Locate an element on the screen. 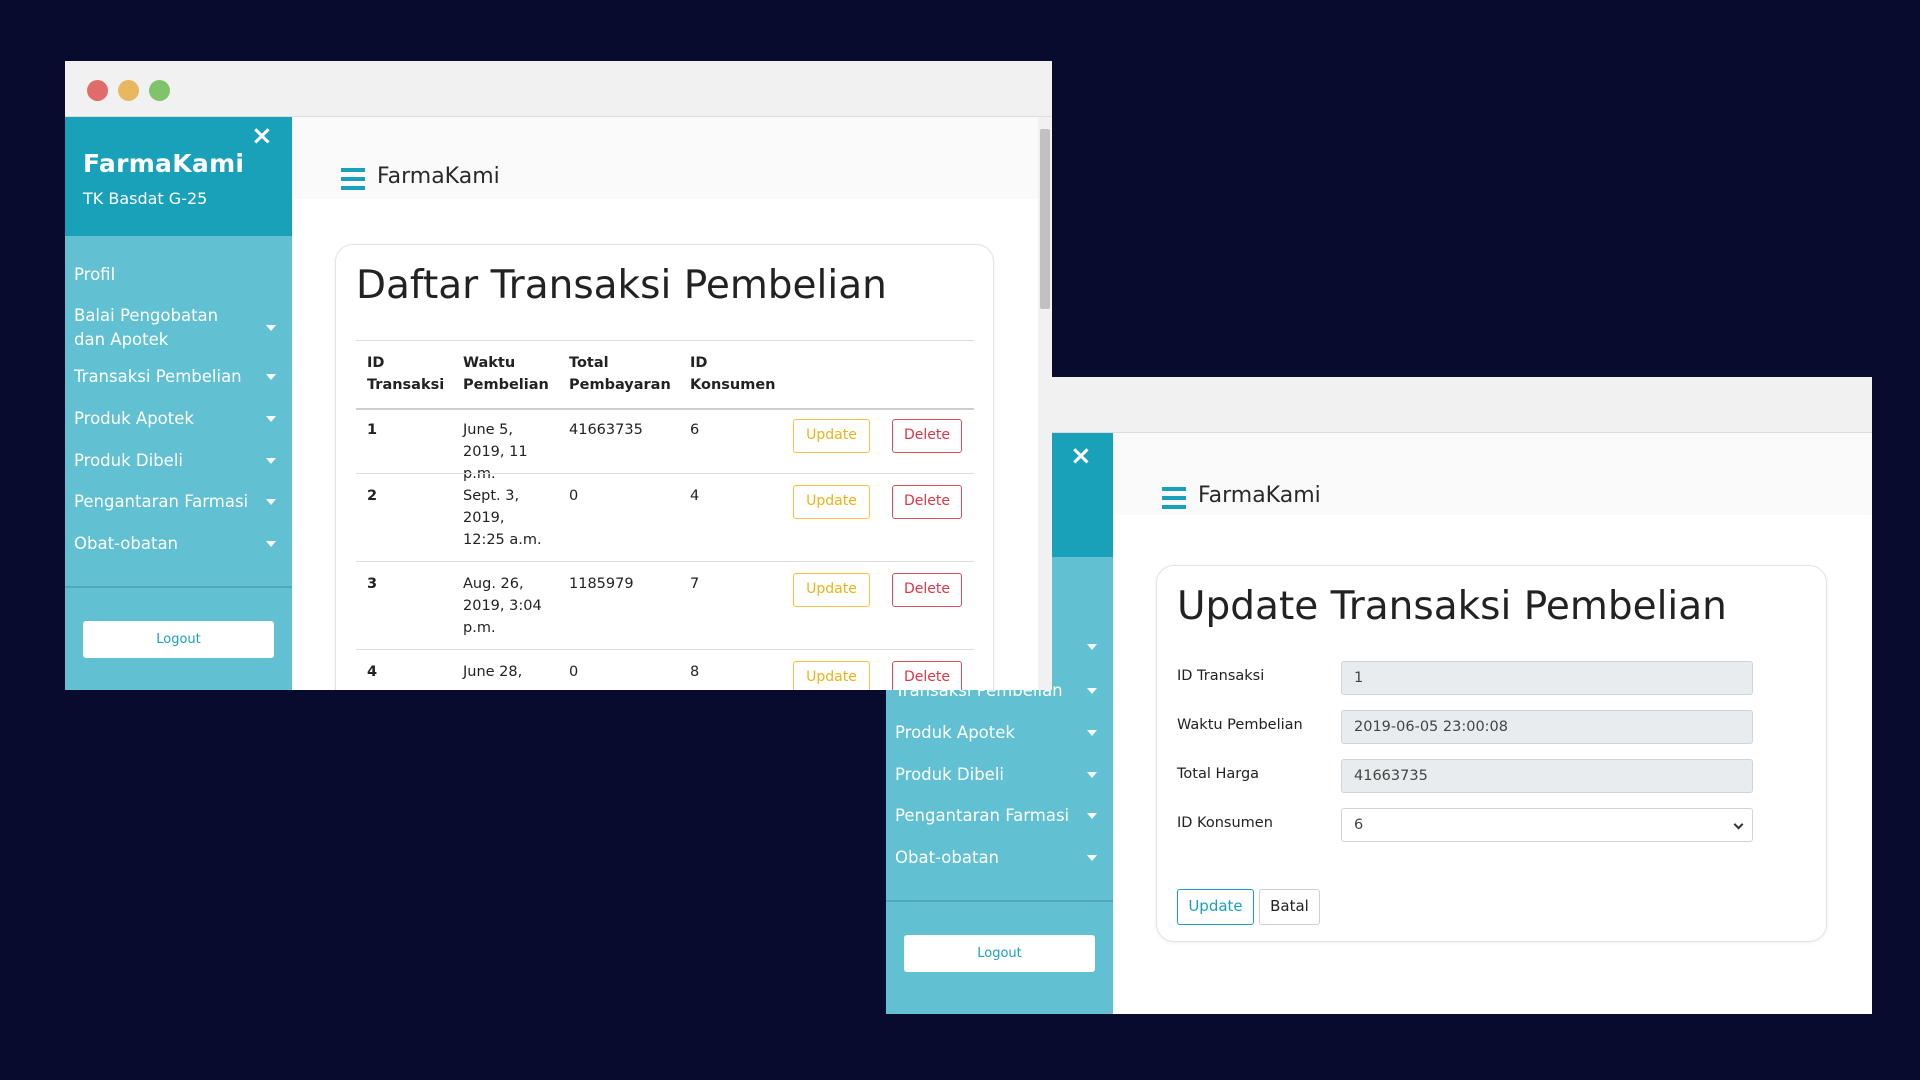 Image resolution: width=1920 pixels, height=1080 pixels. scrollbar-thumb is located at coordinates (1045, 219).